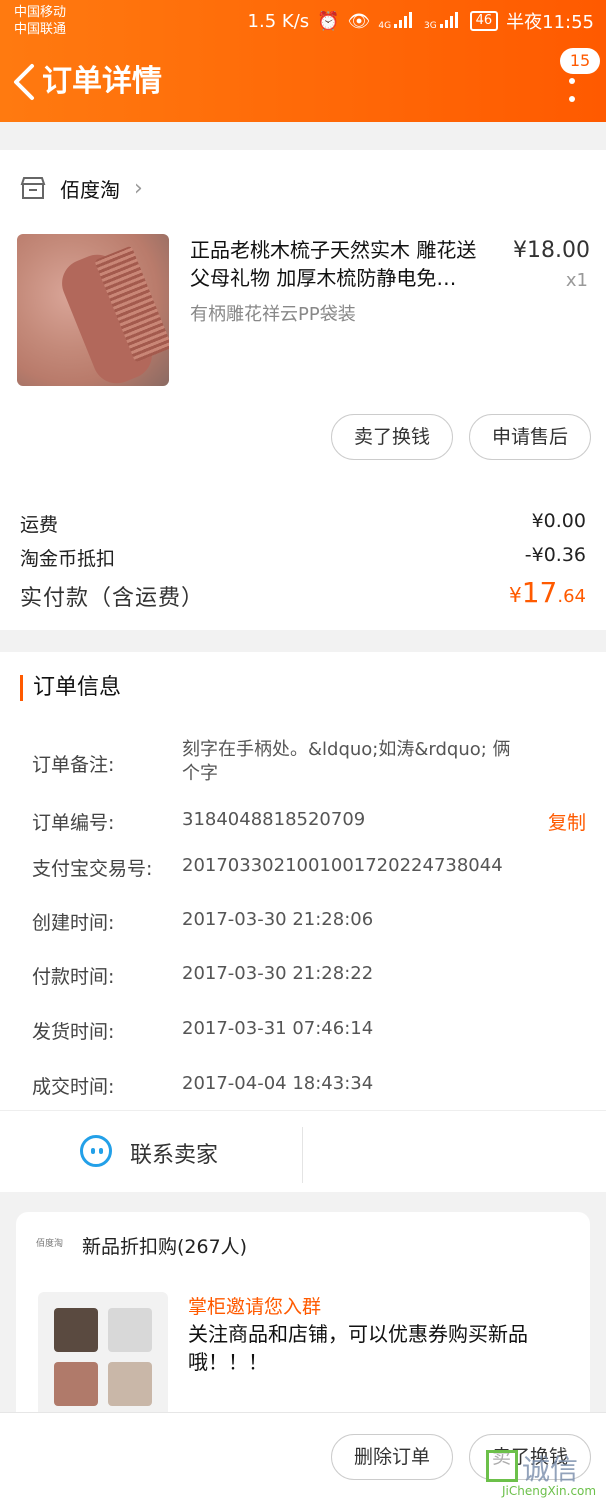 This screenshot has width=606, height=1500. What do you see at coordinates (33, 188) in the screenshot?
I see `store-icon` at bounding box center [33, 188].